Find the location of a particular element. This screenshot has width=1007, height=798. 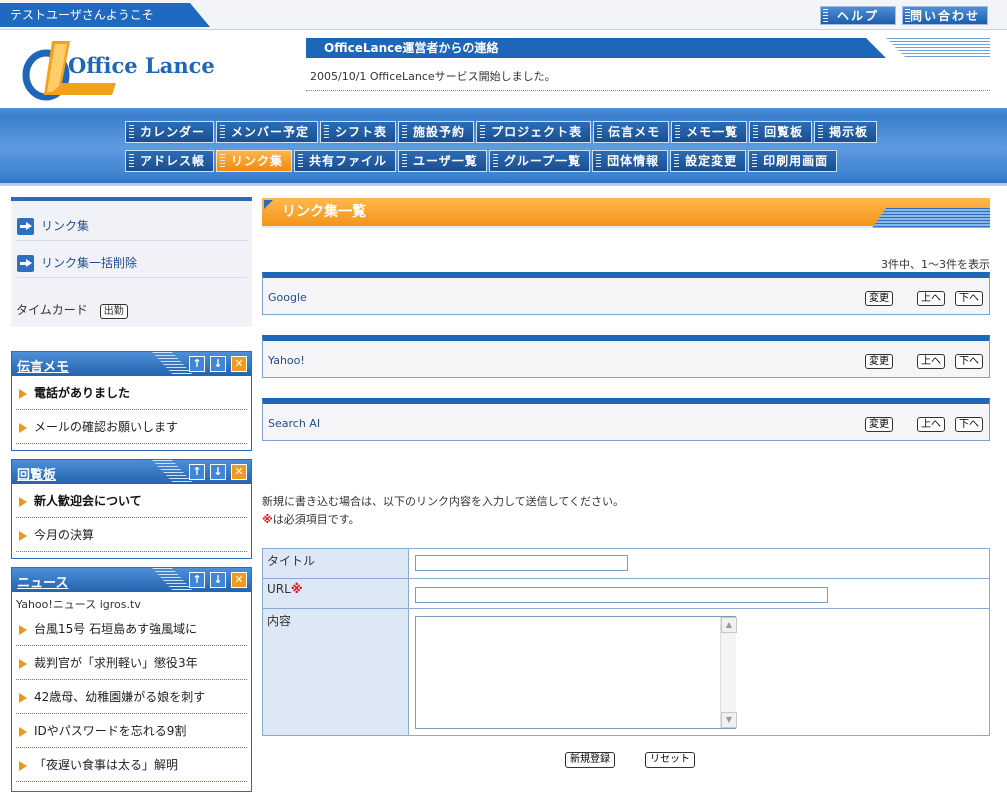

office-lance-logo: Office Lance is located at coordinates (142, 69).